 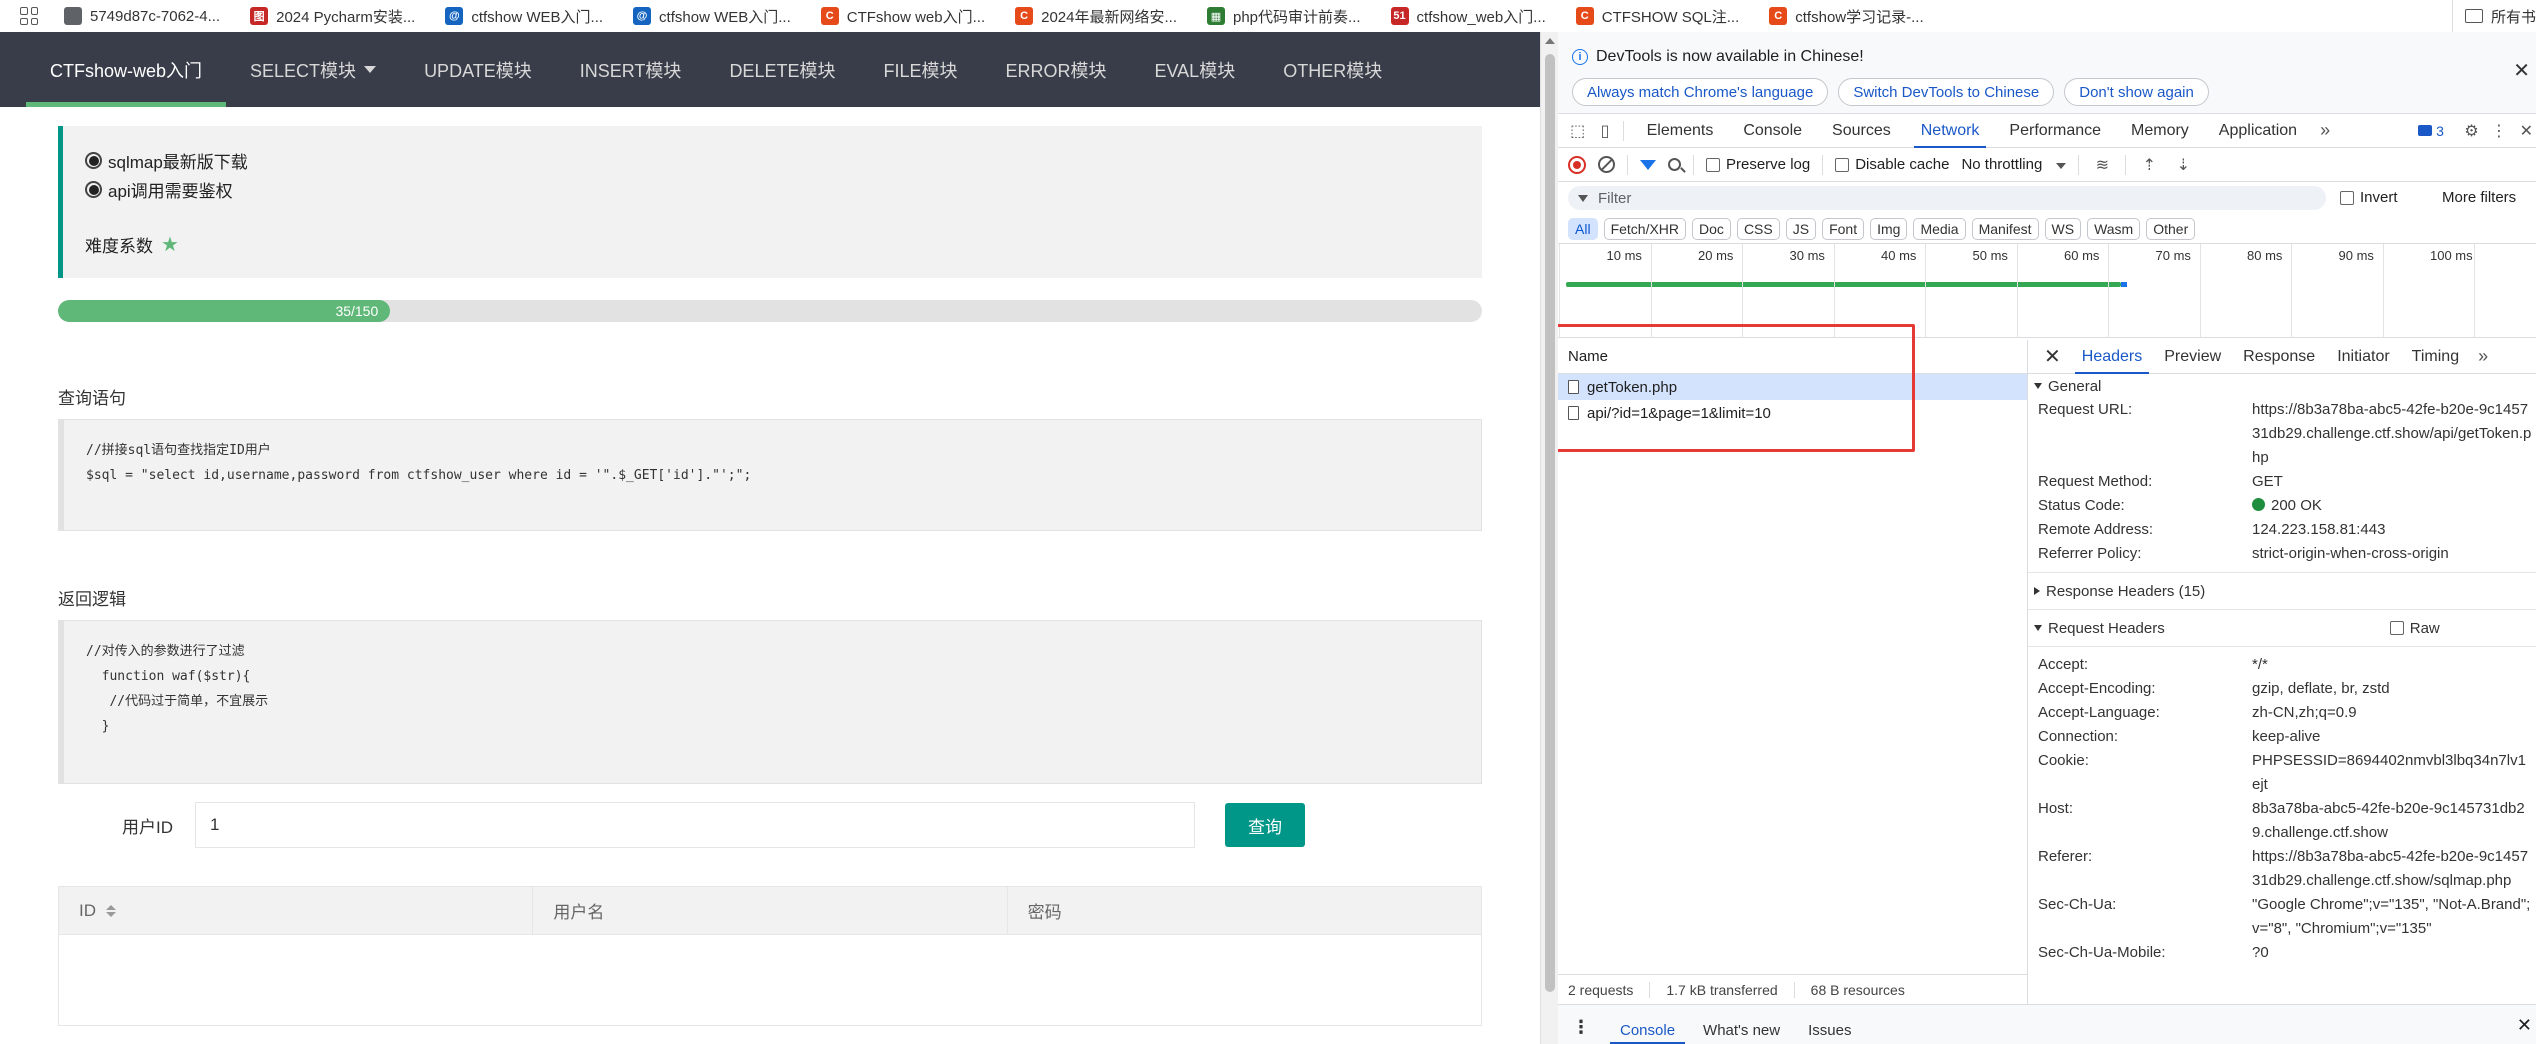 I want to click on kebab-menu-icon: ⋮, so click(x=2498, y=131).